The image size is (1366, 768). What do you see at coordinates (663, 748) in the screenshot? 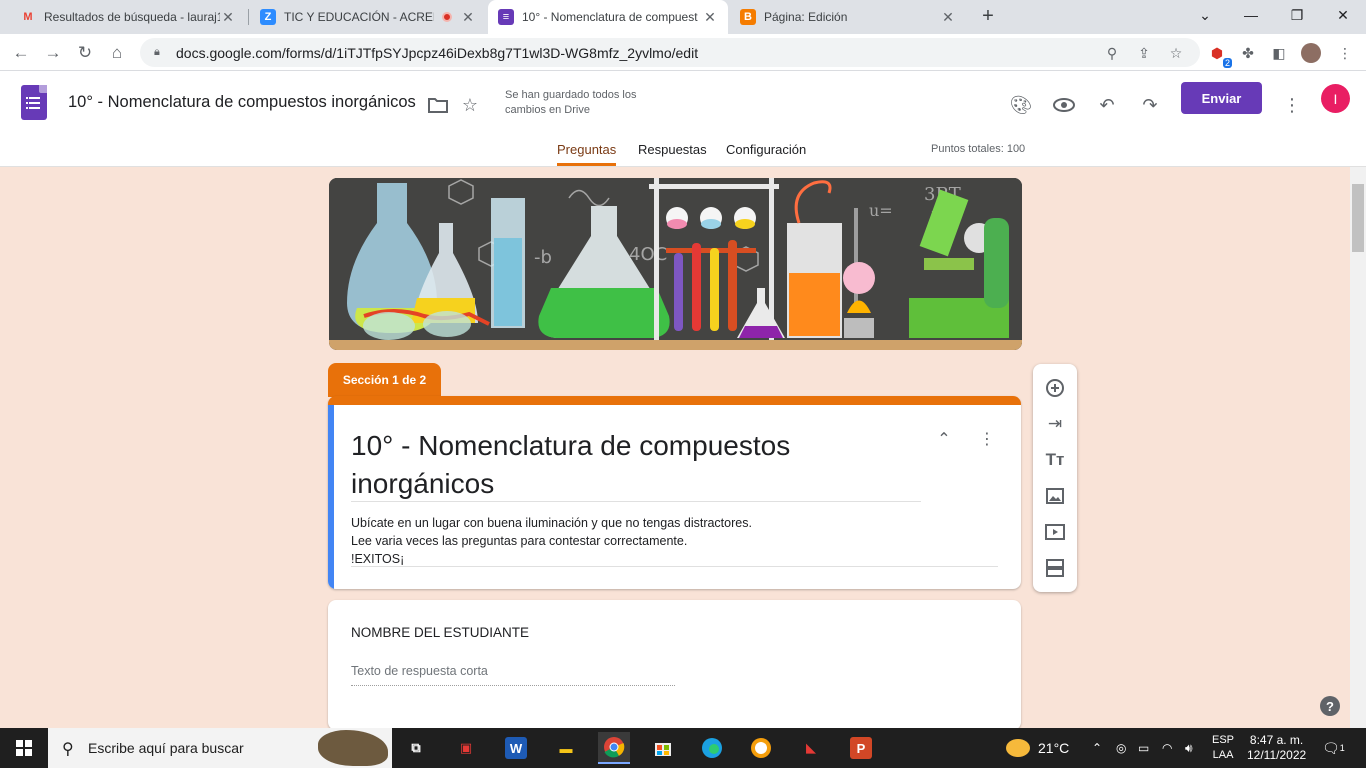
I see `store-icon` at bounding box center [663, 748].